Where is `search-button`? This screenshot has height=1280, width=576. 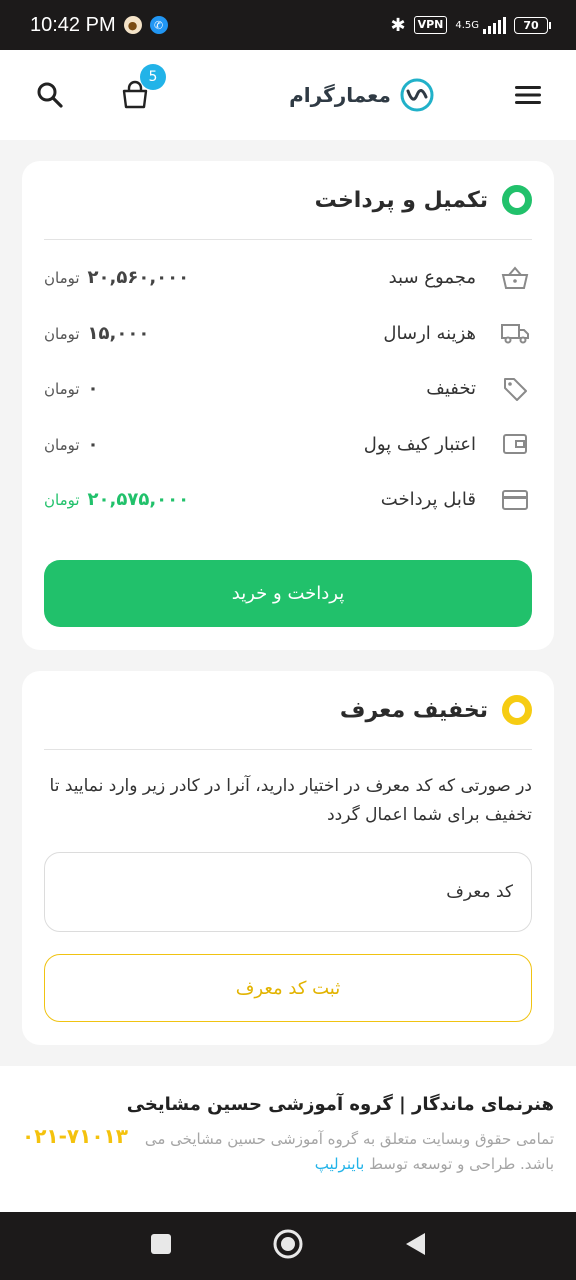
search-button is located at coordinates (50, 95).